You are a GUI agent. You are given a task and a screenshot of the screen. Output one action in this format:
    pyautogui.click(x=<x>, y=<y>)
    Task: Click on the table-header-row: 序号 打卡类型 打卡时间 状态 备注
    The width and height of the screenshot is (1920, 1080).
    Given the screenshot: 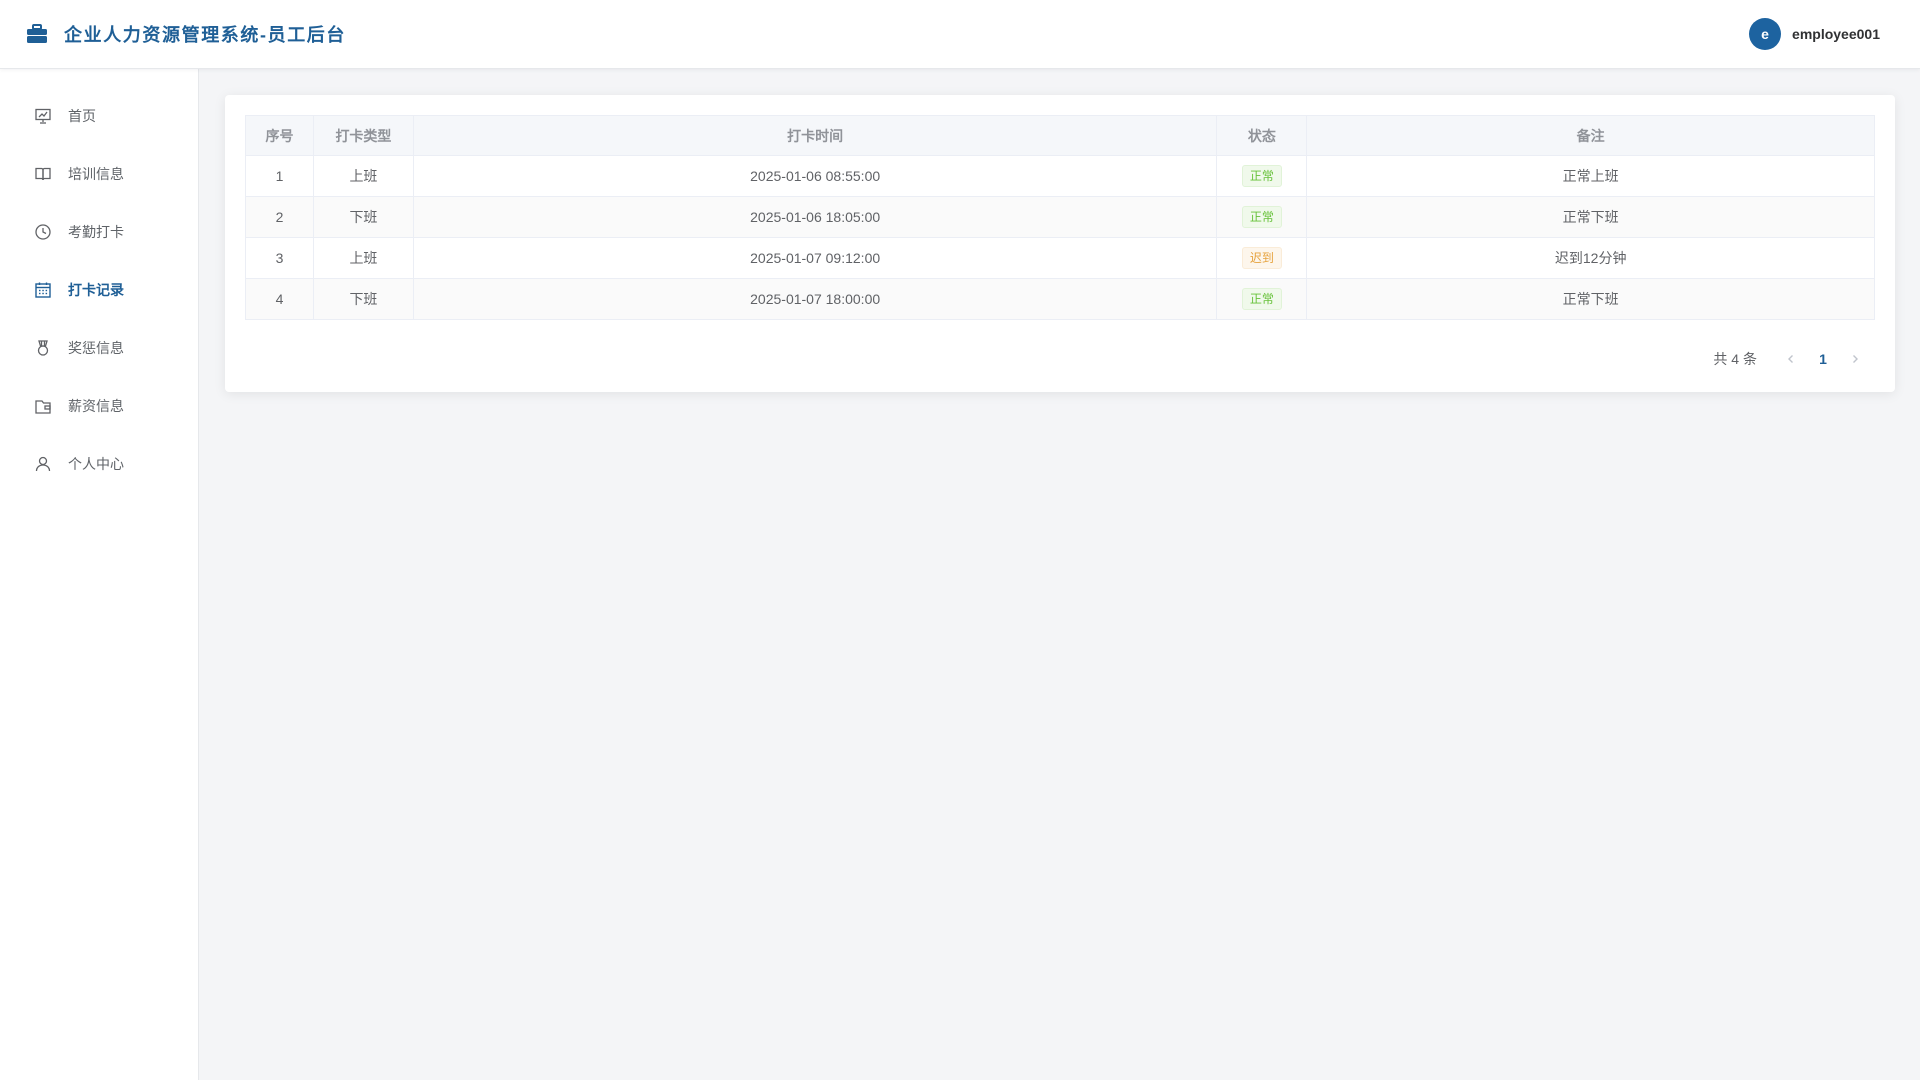 What is the action you would take?
    pyautogui.click(x=1060, y=135)
    